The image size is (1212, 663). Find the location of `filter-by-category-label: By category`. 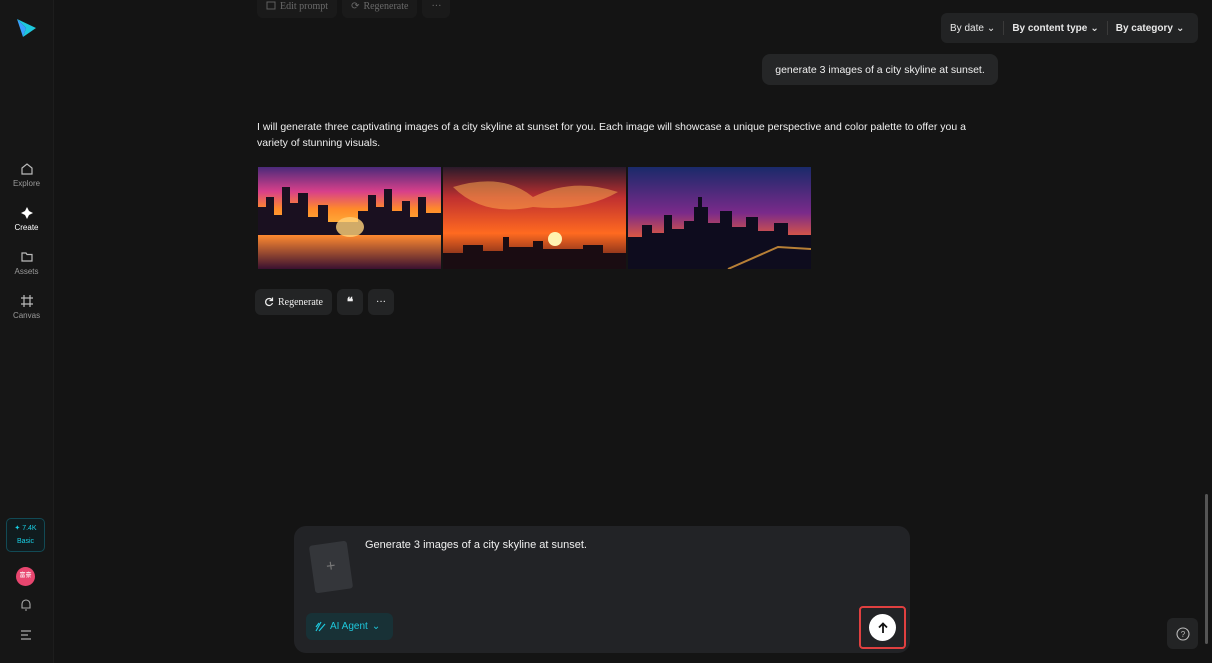

filter-by-category-label: By category is located at coordinates (1144, 28).